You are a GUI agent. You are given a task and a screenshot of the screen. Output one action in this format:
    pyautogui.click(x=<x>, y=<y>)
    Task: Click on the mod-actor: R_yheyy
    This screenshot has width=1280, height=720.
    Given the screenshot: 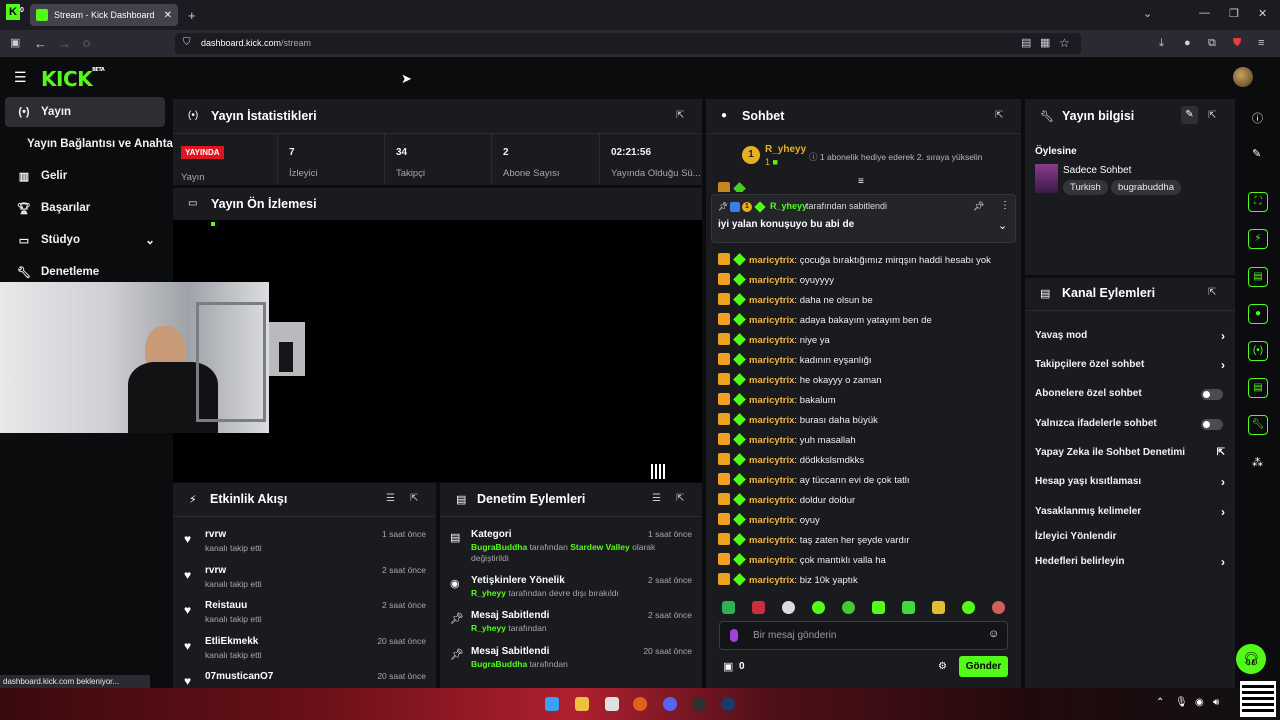 What is the action you would take?
    pyautogui.click(x=488, y=628)
    